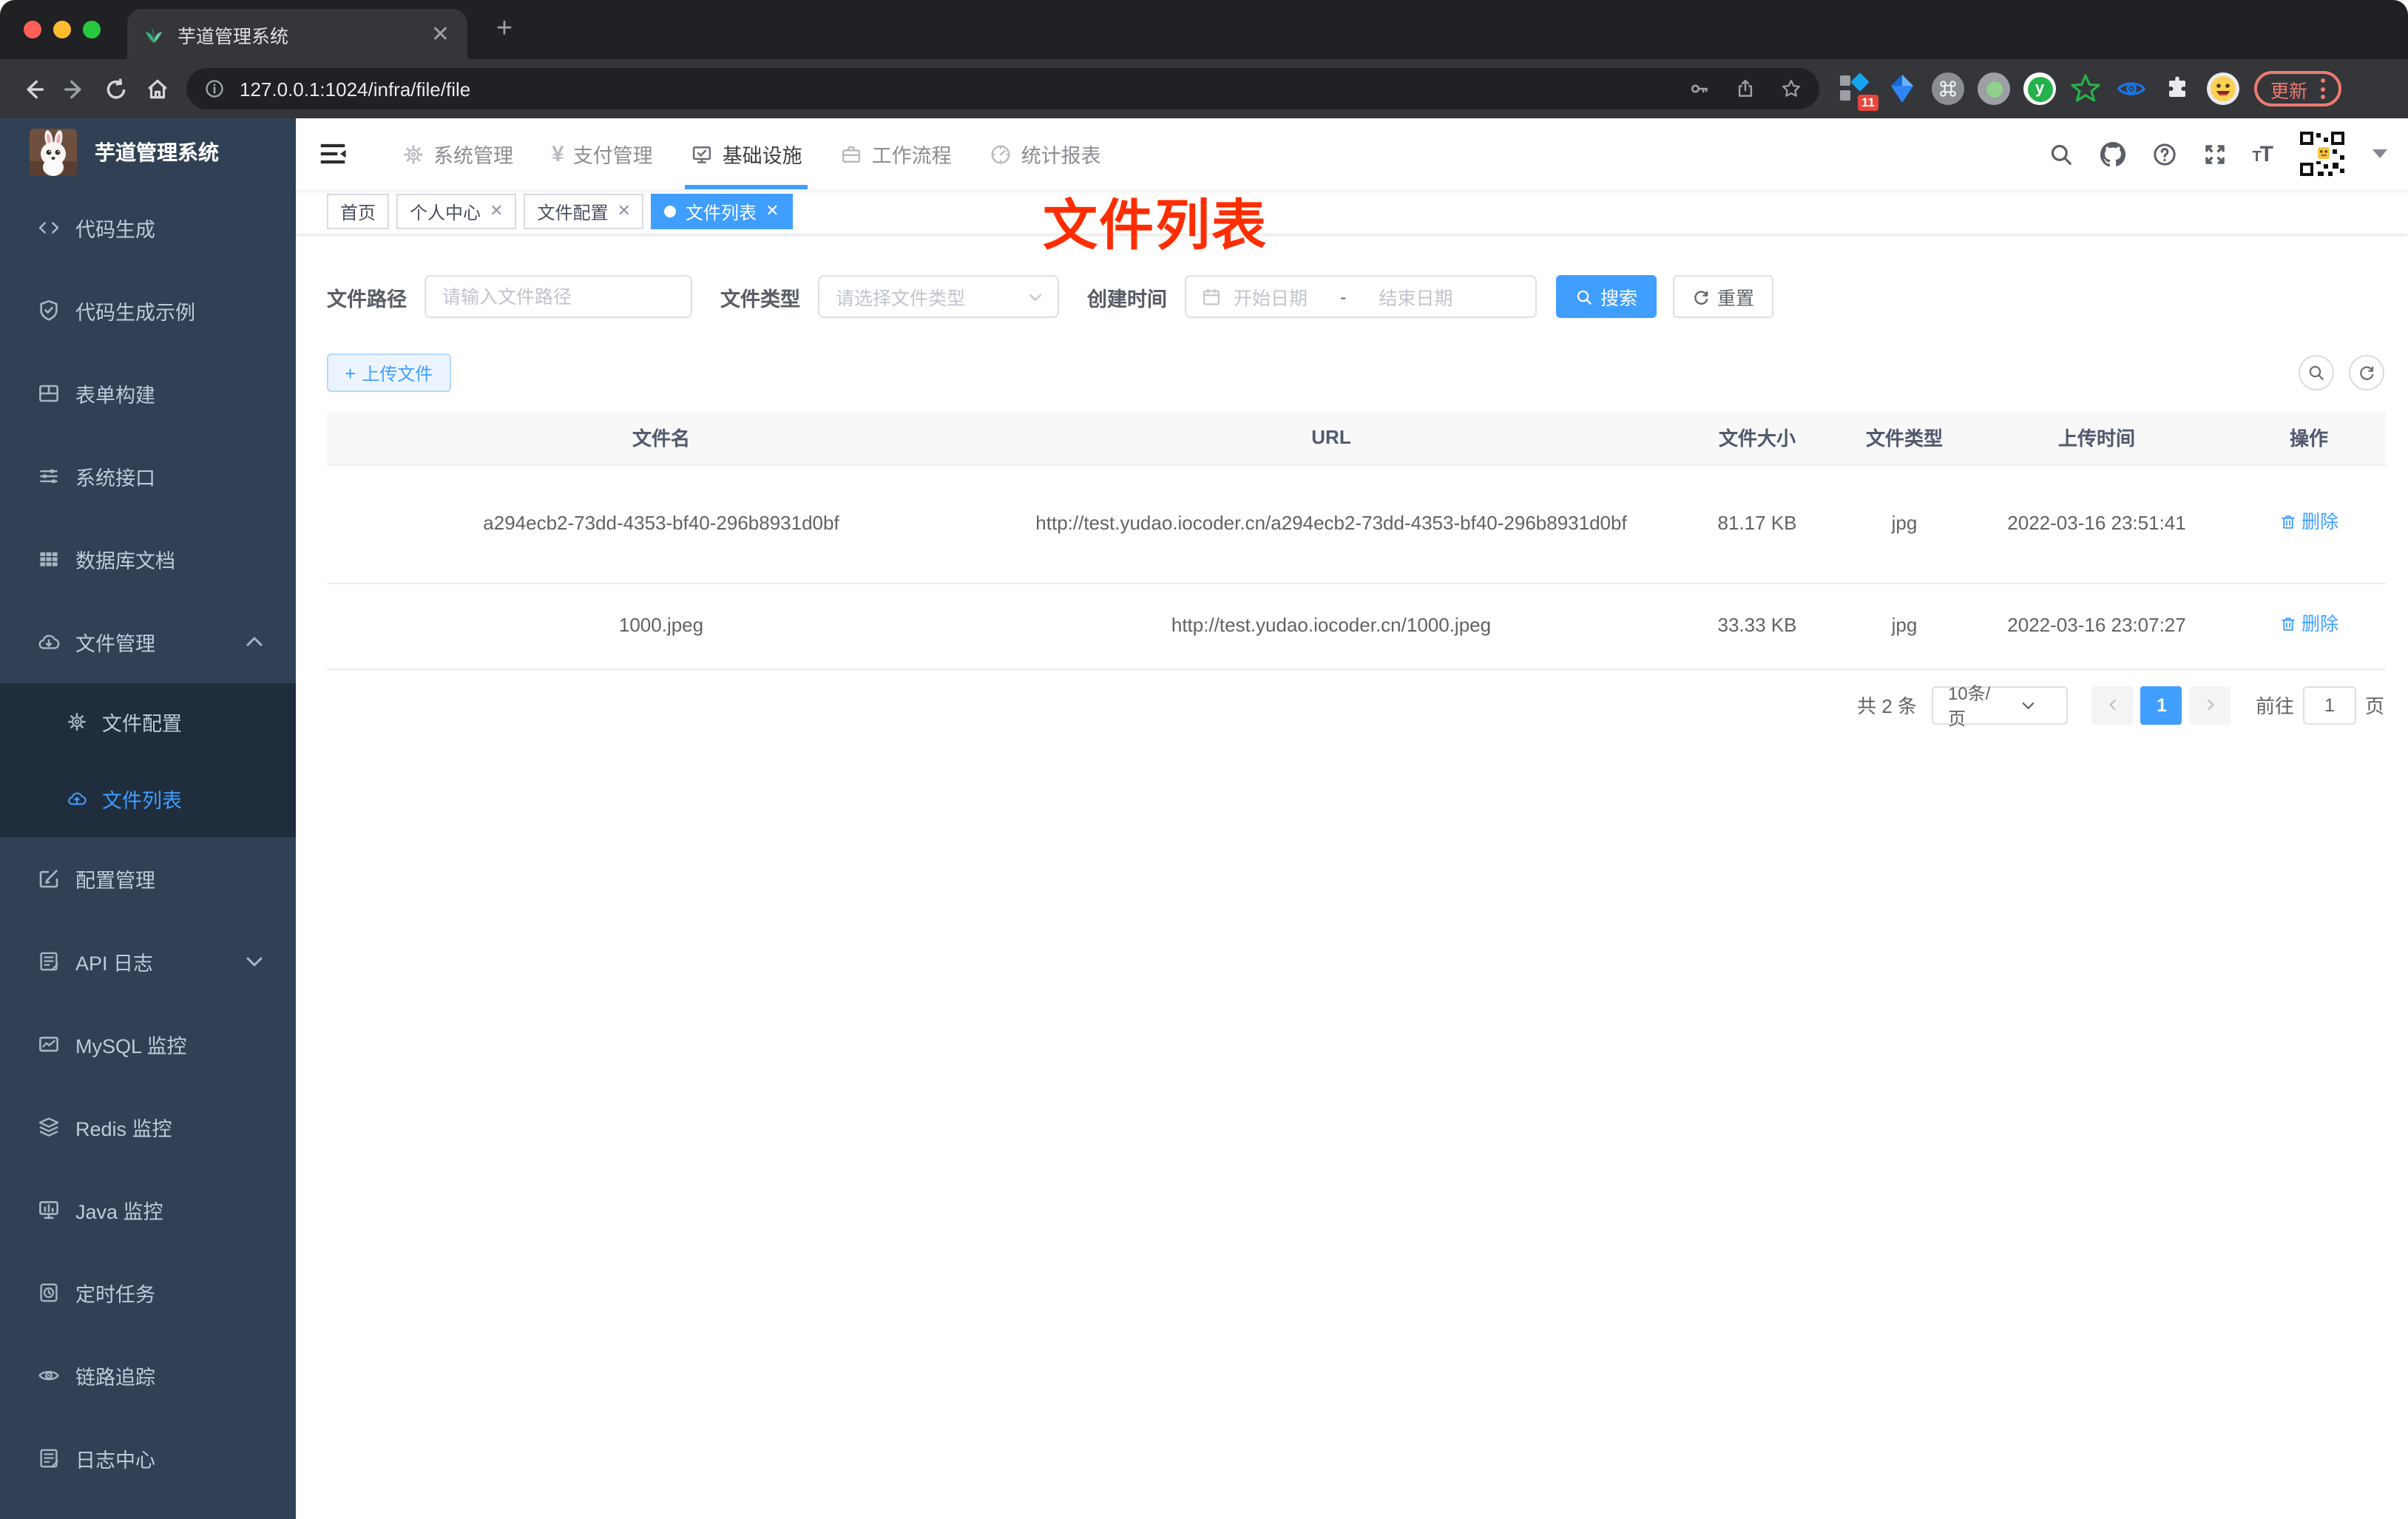 This screenshot has height=1519, width=2408. I want to click on bookmark-star-icon, so click(1791, 88).